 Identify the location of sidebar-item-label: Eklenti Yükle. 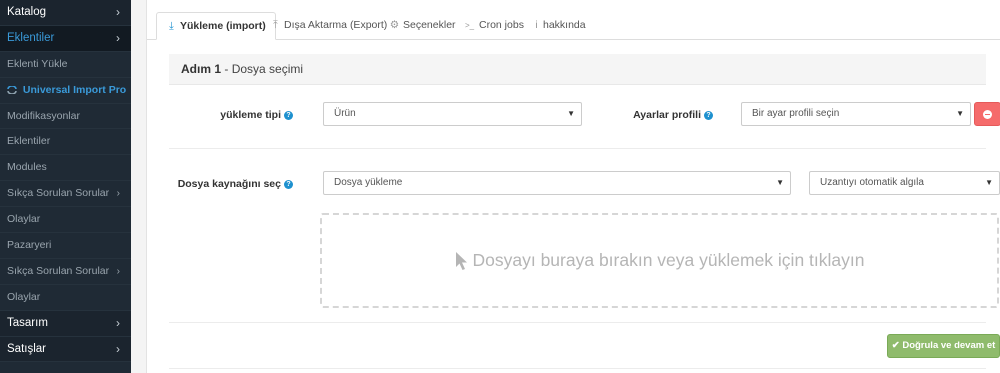
(37, 63).